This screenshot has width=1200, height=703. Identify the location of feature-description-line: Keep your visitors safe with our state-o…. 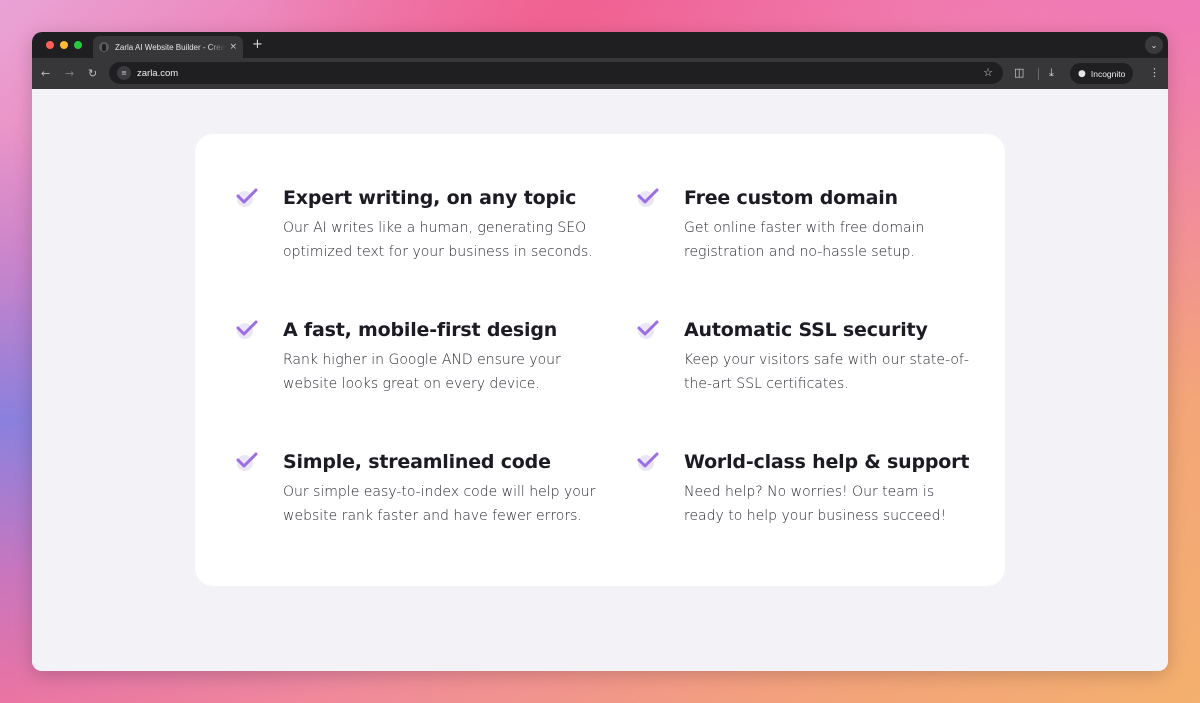
(826, 360).